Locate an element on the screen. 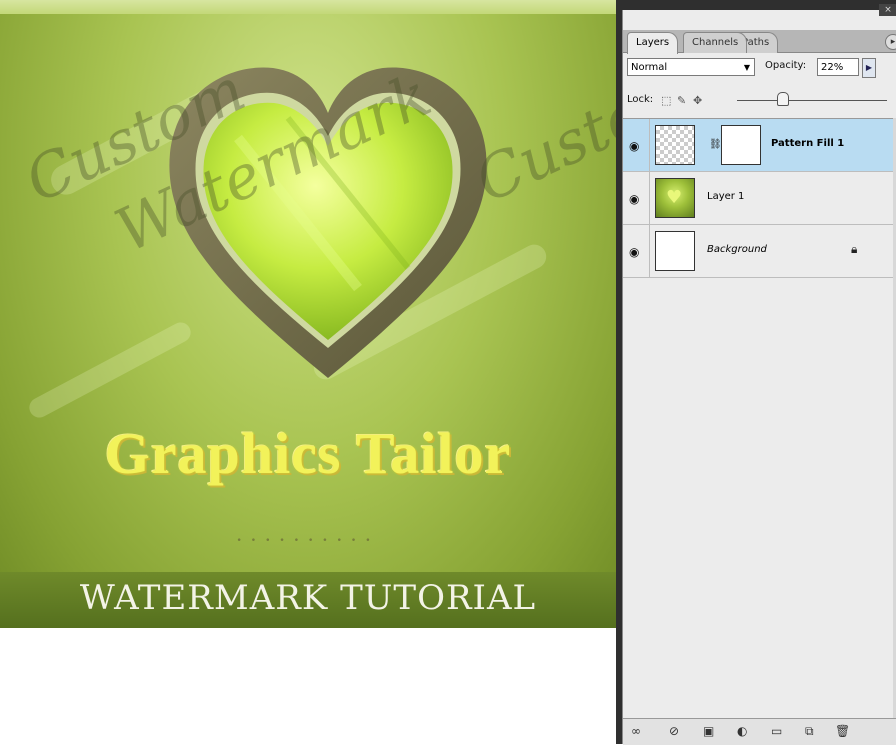 The width and height of the screenshot is (896, 745). chevron-down-icon: ▼ is located at coordinates (746, 67).